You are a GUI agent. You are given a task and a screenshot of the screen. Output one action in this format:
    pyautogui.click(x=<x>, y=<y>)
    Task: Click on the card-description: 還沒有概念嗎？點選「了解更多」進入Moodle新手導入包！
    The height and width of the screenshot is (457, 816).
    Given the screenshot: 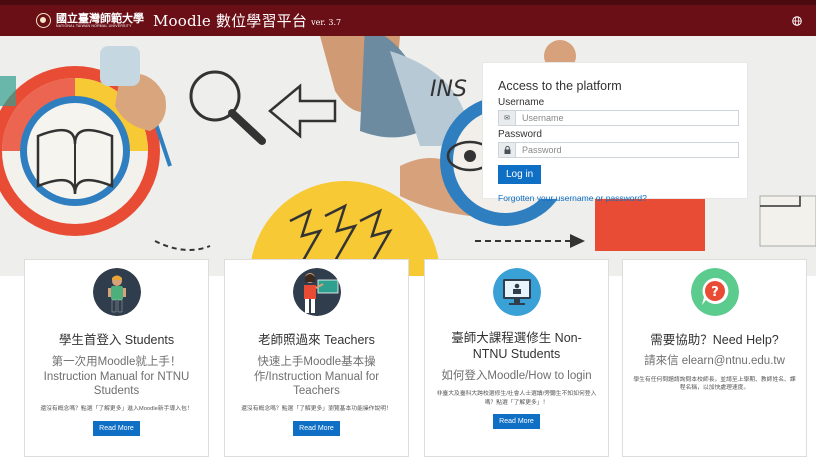 What is the action you would take?
    pyautogui.click(x=116, y=409)
    